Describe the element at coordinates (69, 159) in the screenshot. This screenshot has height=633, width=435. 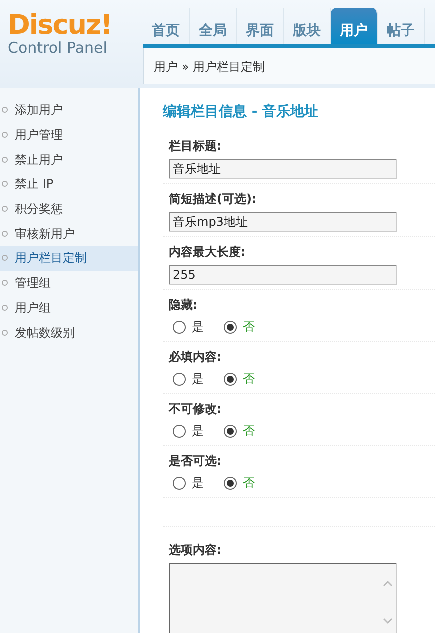
I see `sidebar-item: 禁止用户` at that location.